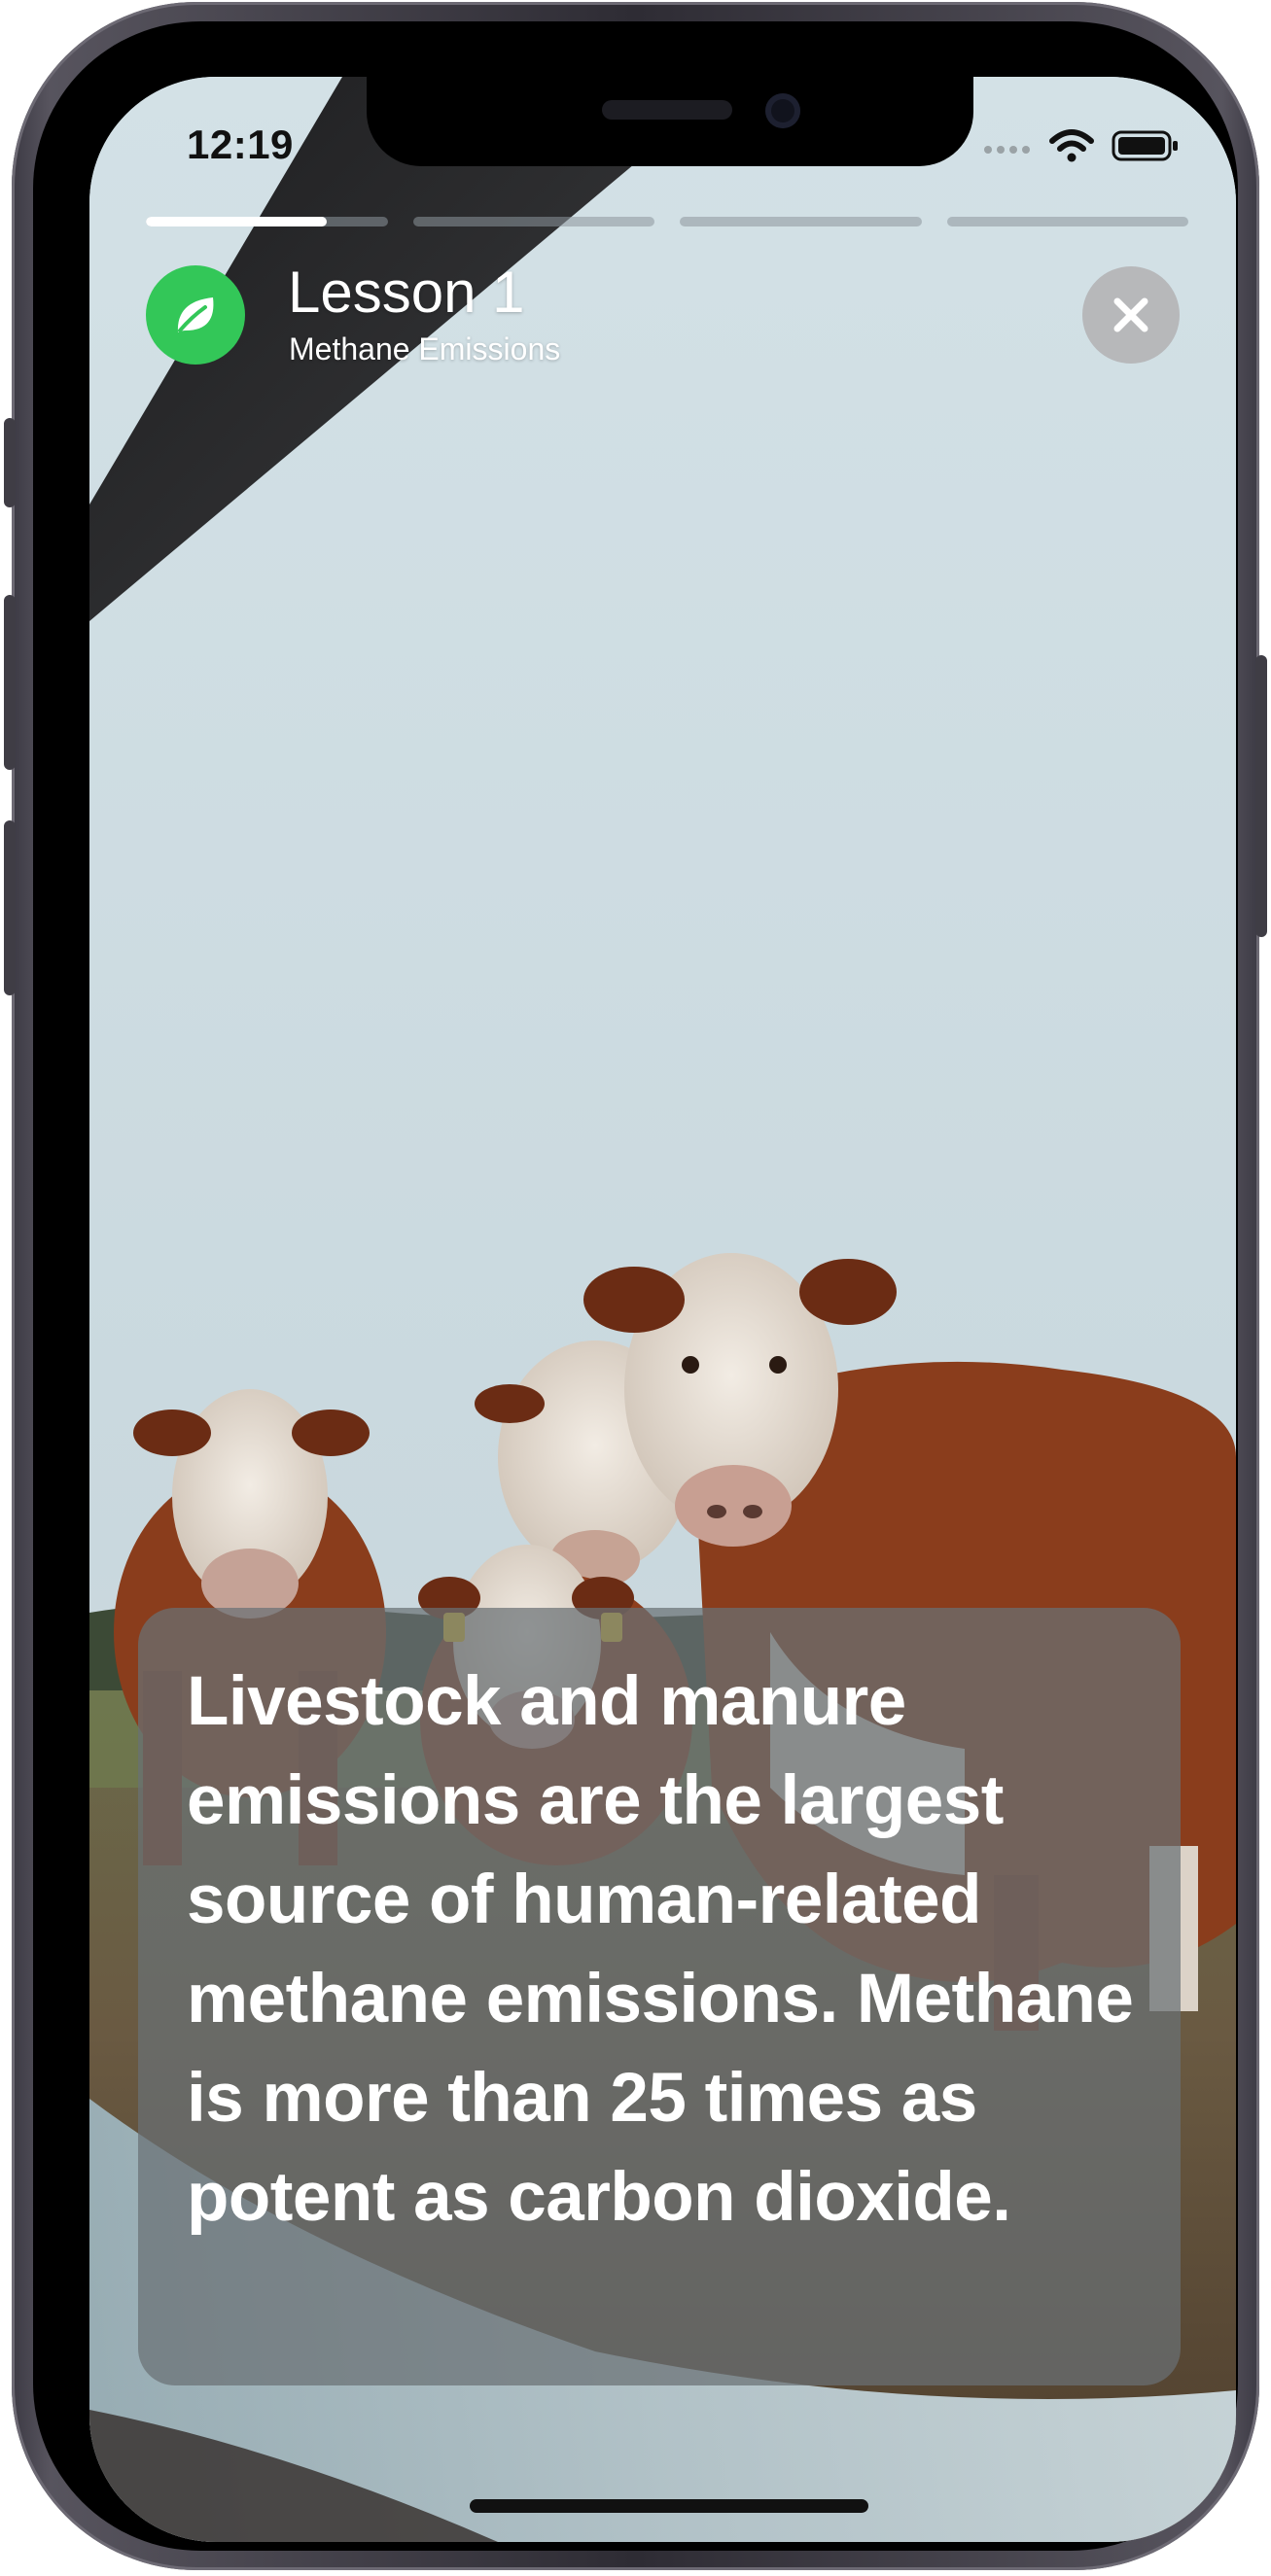  Describe the element at coordinates (1007, 150) in the screenshot. I see `cellular-signal-icon` at that location.